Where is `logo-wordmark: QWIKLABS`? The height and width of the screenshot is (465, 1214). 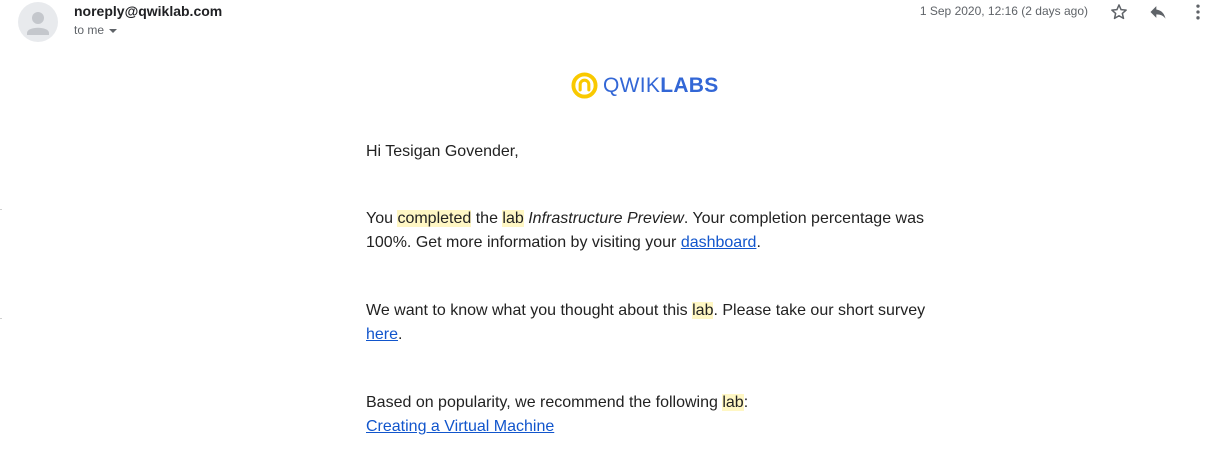 logo-wordmark: QWIKLABS is located at coordinates (661, 86).